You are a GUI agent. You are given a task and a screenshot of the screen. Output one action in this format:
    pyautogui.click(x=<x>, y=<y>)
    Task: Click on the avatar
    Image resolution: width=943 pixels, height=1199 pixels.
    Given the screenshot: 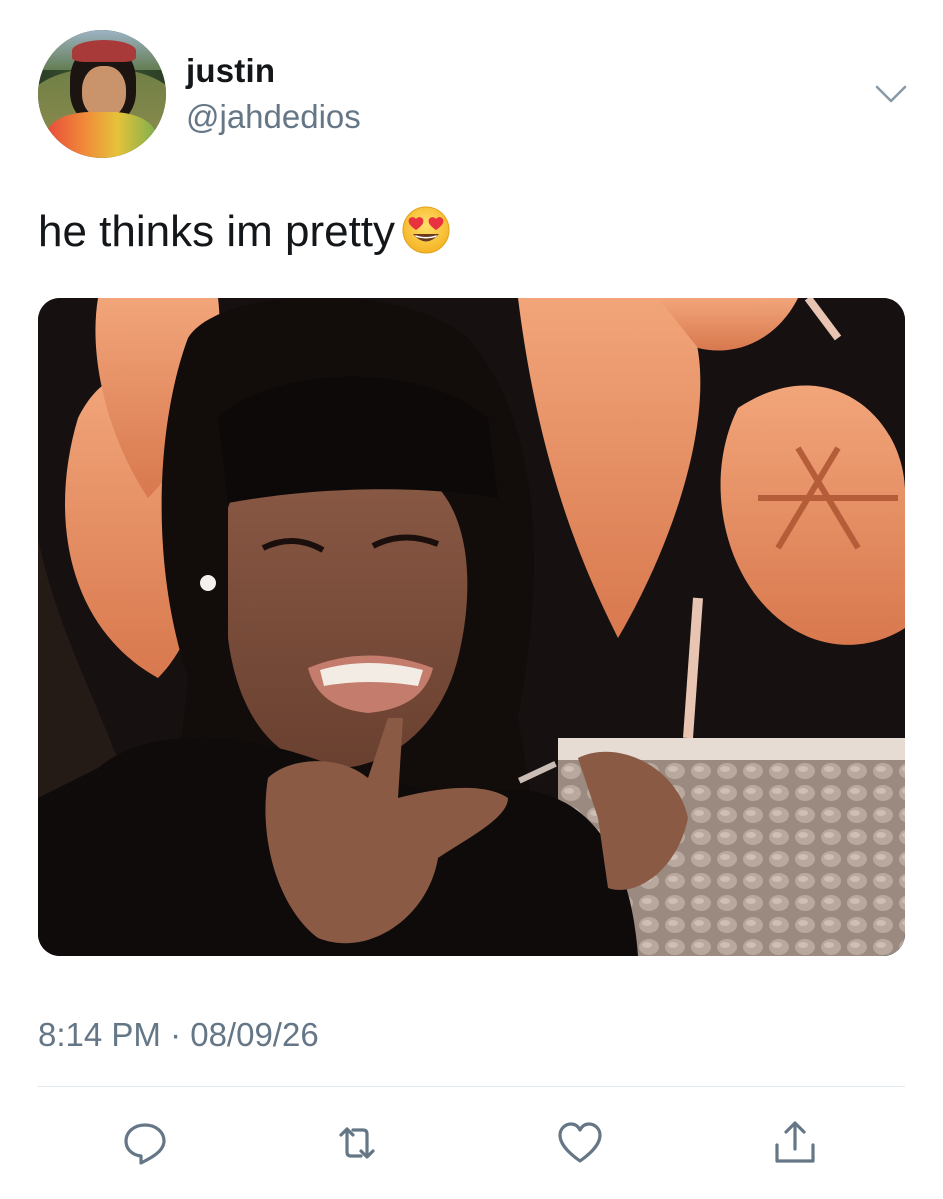 What is the action you would take?
    pyautogui.click(x=102, y=94)
    